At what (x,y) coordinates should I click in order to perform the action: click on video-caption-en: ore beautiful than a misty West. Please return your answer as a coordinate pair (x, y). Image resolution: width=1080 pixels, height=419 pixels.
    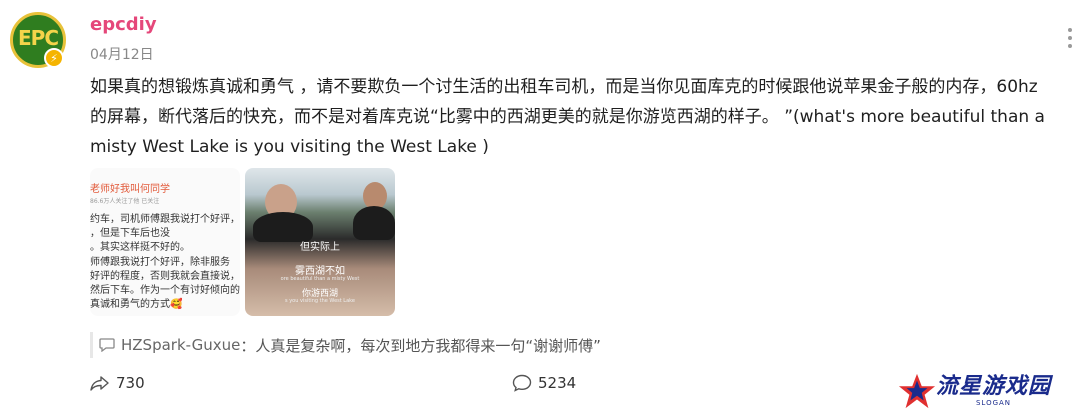
    Looking at the image, I should click on (320, 279).